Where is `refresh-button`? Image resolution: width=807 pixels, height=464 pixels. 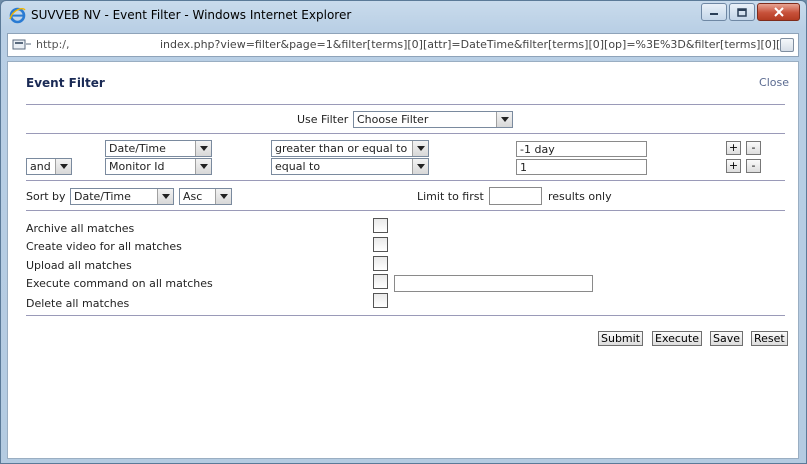 refresh-button is located at coordinates (787, 45).